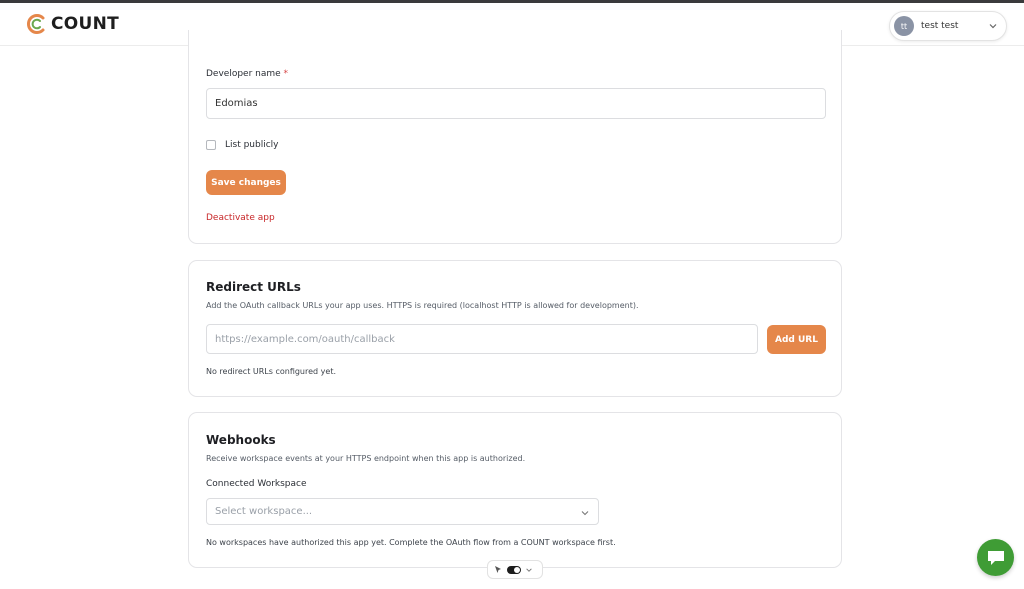 The height and width of the screenshot is (589, 1024). Describe the element at coordinates (482, 339) in the screenshot. I see `redirect-url-input: https://example.com/oauth/callback` at that location.